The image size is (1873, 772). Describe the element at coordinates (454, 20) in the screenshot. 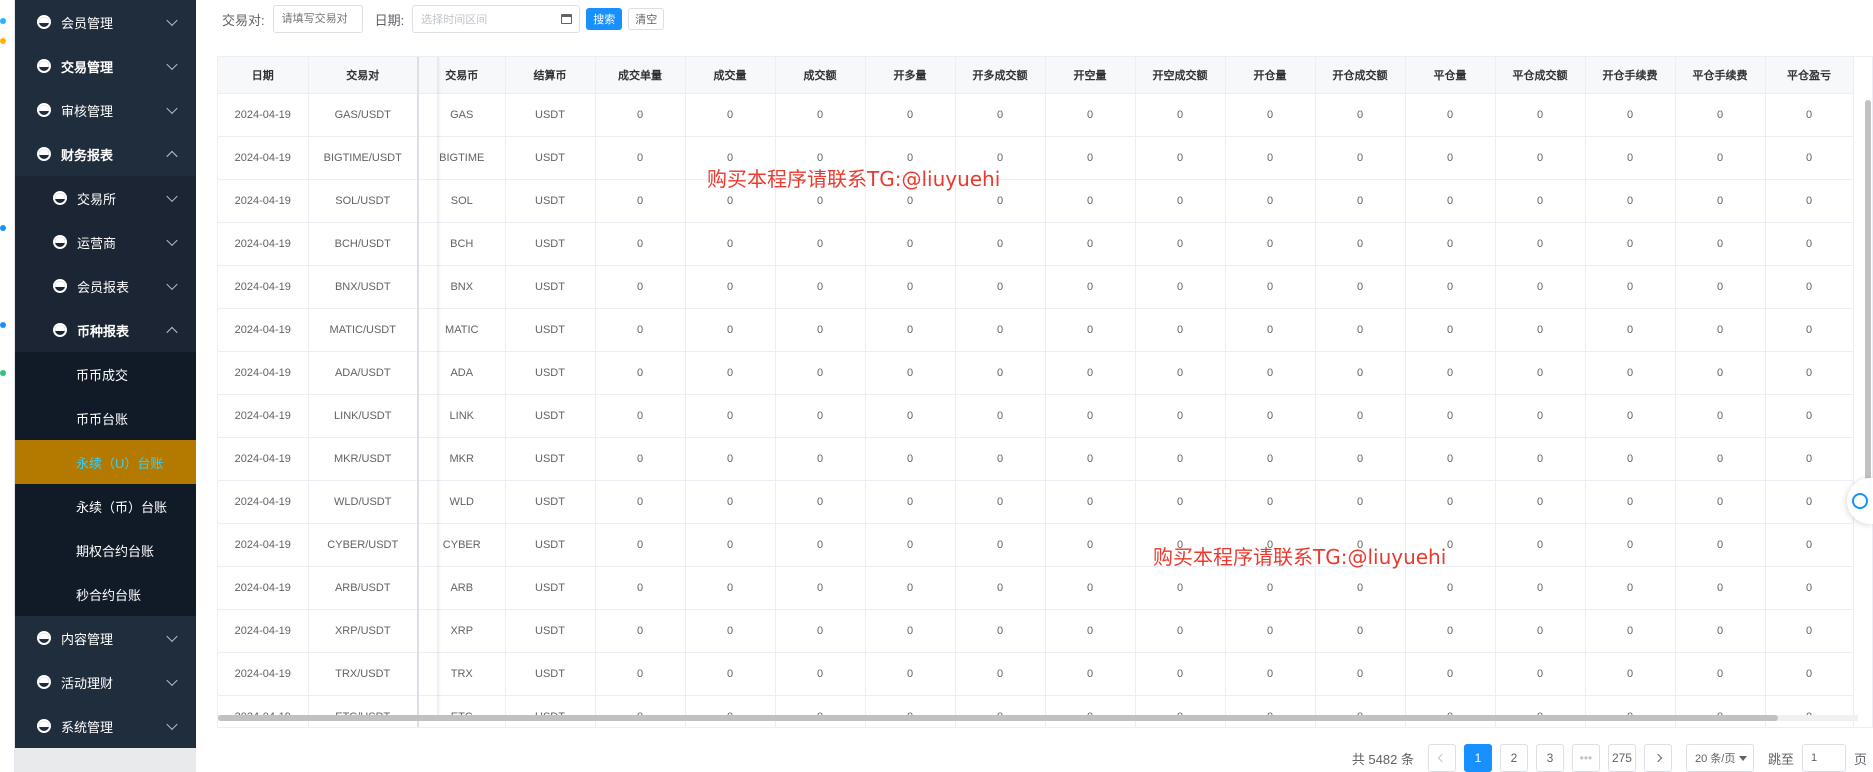

I see `date-range-placeholder: 选择时间区间` at that location.